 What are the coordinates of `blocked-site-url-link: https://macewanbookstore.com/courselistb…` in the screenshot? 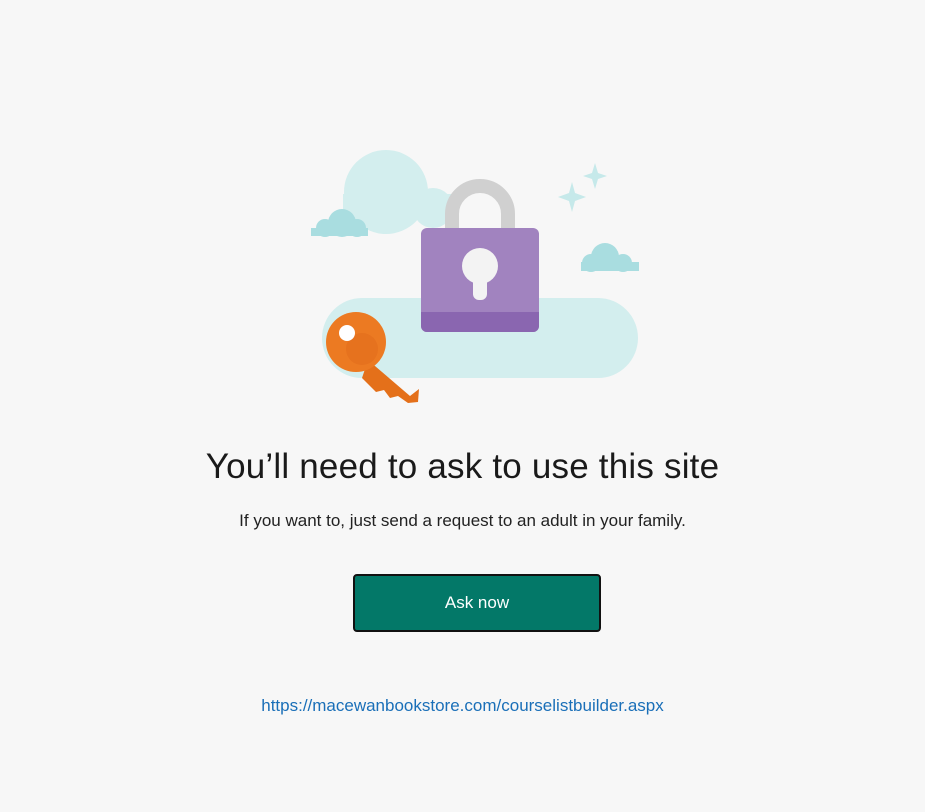 It's located at (462, 706).